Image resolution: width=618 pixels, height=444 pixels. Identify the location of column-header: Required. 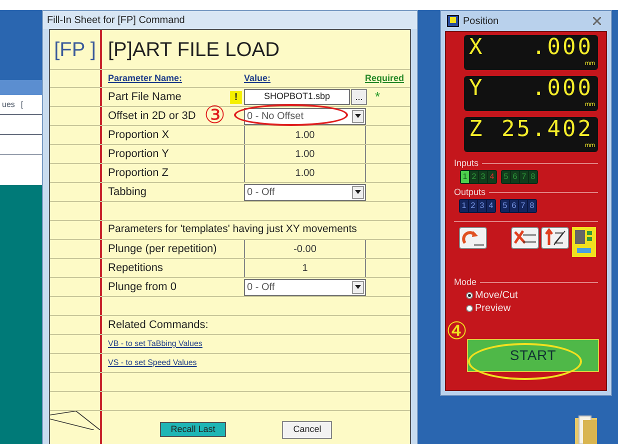
(384, 78).